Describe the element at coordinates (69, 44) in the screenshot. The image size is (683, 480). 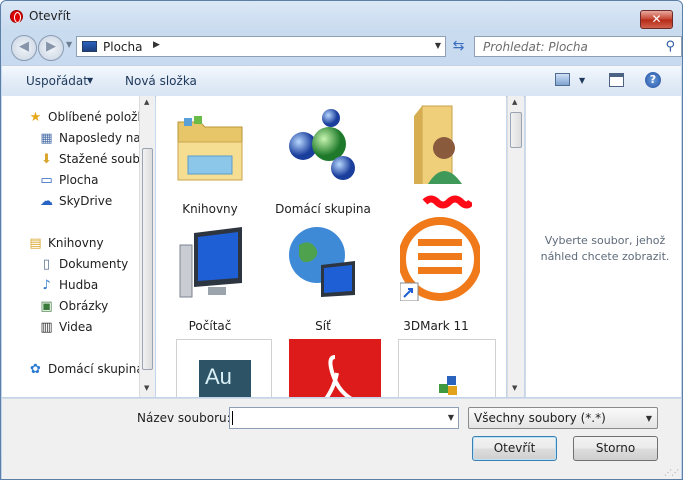
I see `recent-pages-dropdown-icon: ▼` at that location.